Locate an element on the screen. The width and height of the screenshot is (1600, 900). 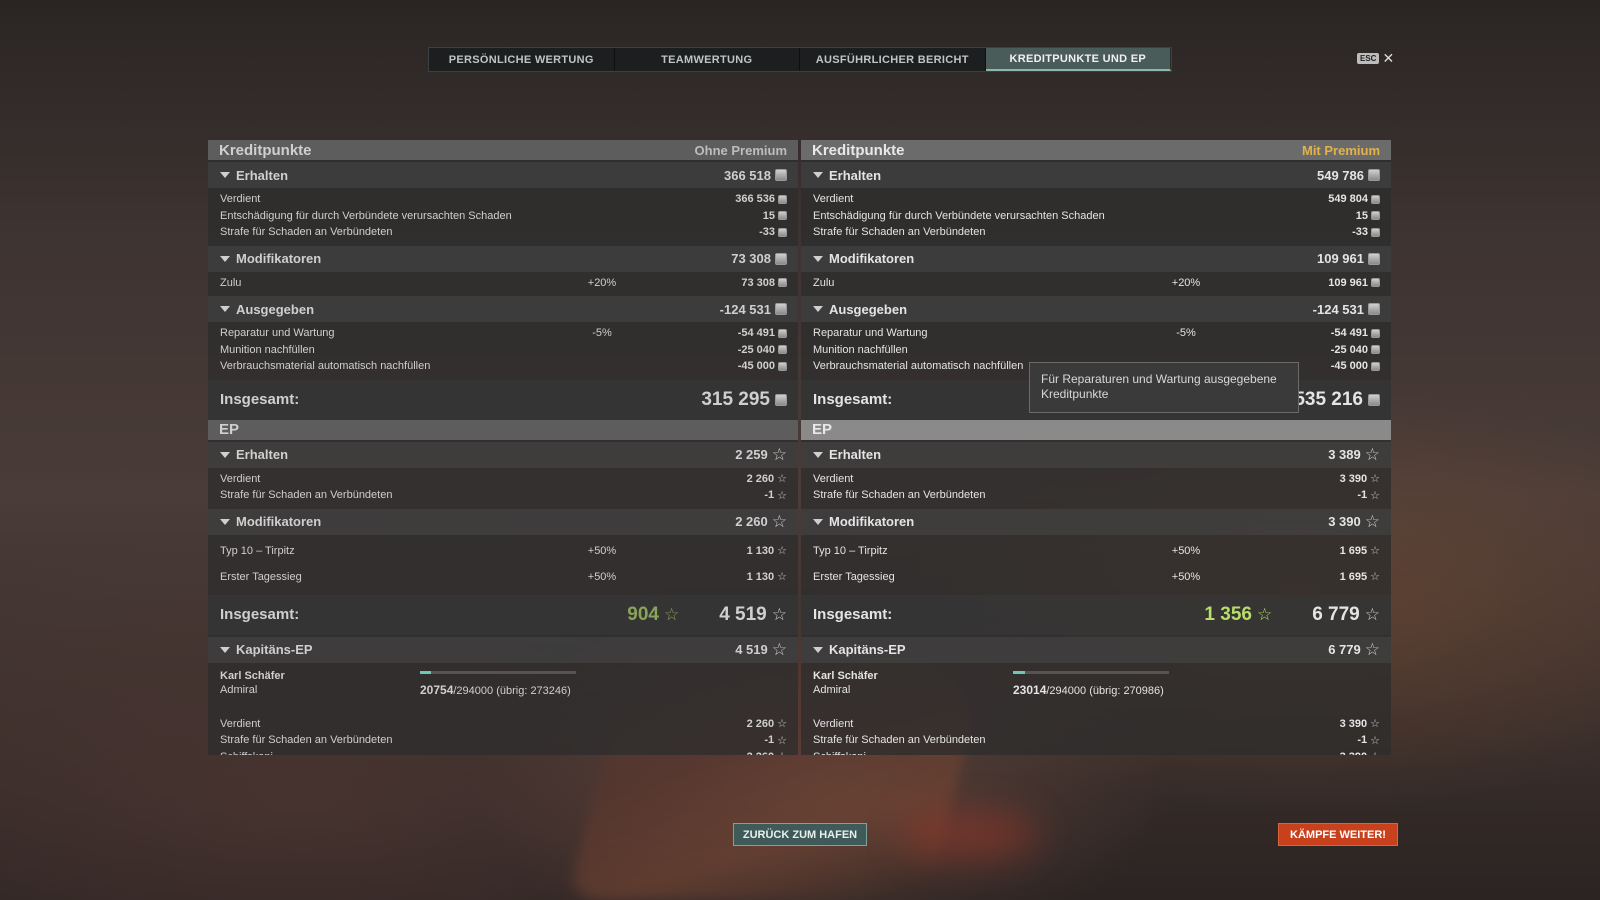
detail-row: Reparatur und Wartung -5% -54 491 is located at coordinates (1096, 333).